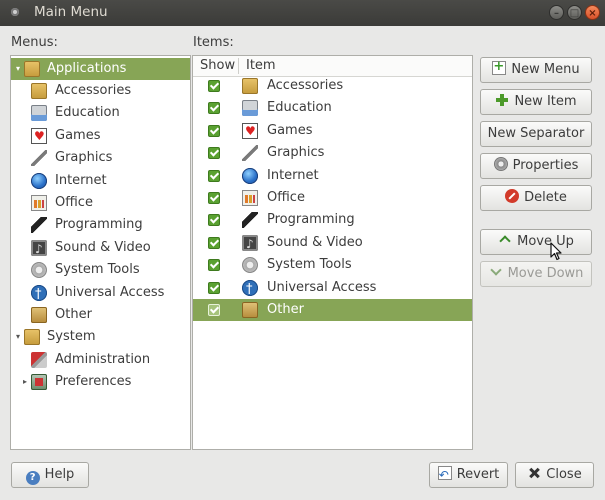  Describe the element at coordinates (332, 198) in the screenshot. I see `list-item: Office` at that location.